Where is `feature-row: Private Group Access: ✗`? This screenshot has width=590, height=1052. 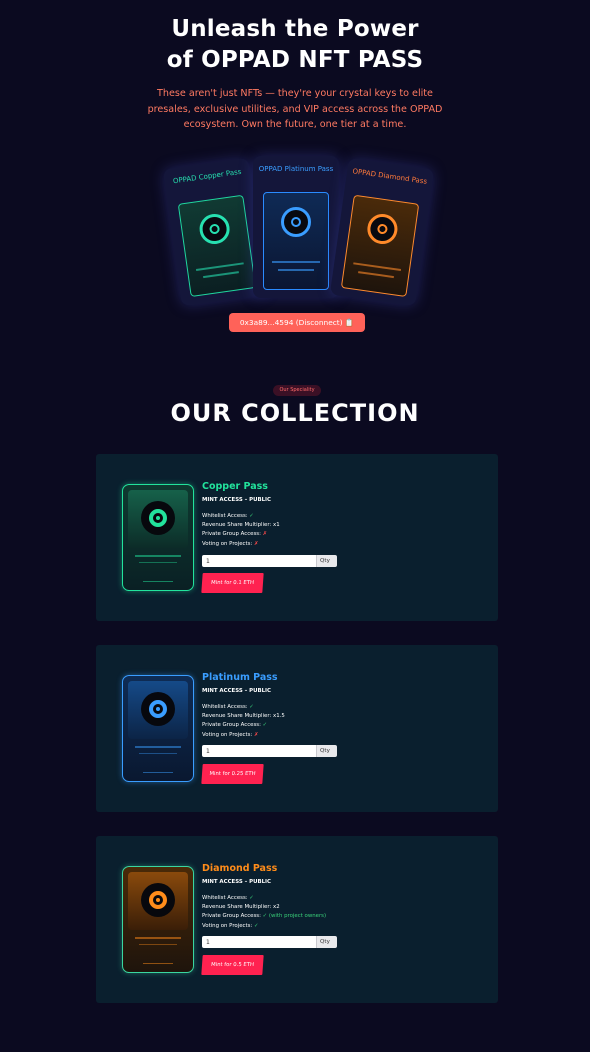 feature-row: Private Group Access: ✗ is located at coordinates (241, 534).